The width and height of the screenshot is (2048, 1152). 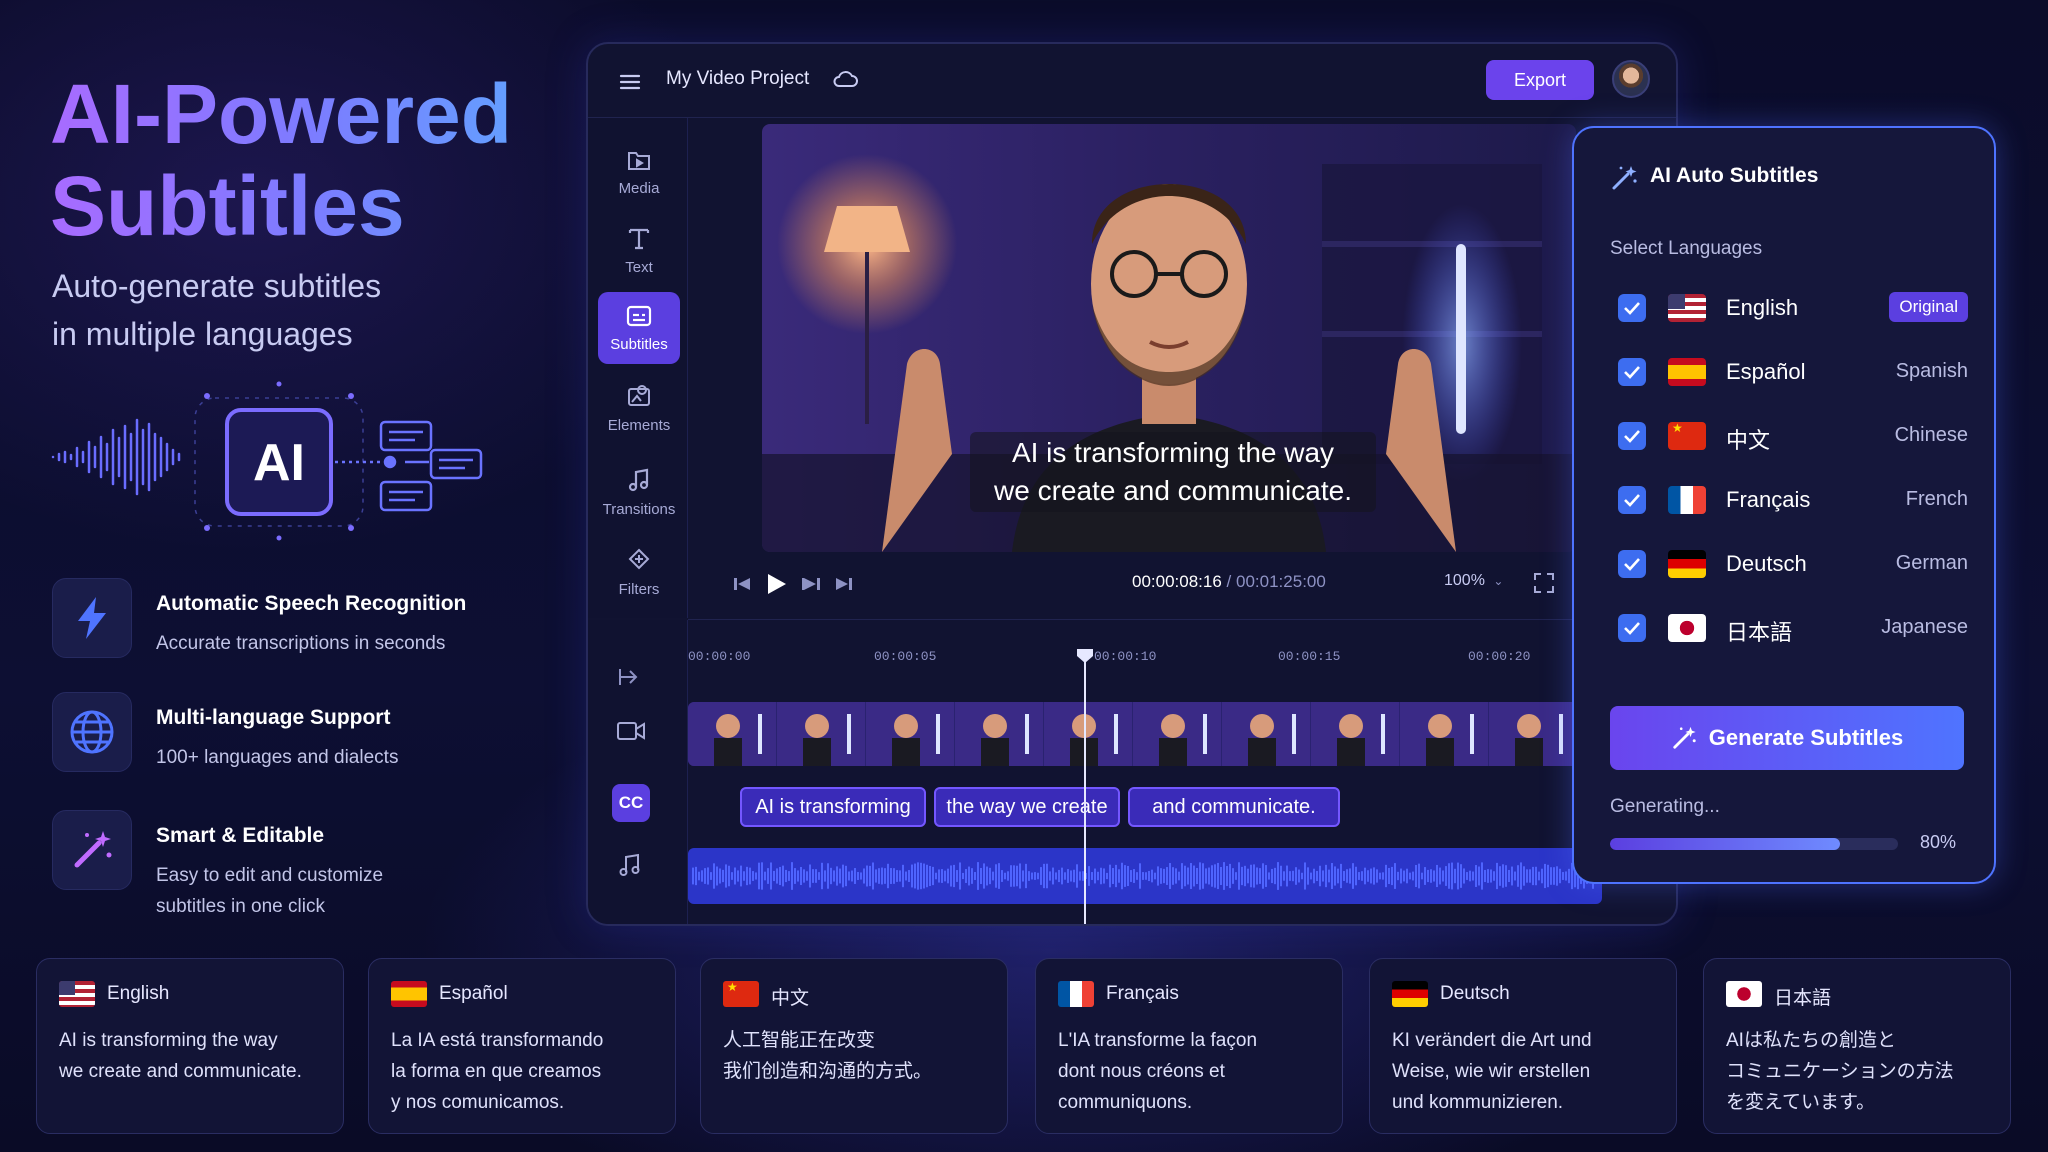 I want to click on fullscreen-icon, so click(x=1544, y=583).